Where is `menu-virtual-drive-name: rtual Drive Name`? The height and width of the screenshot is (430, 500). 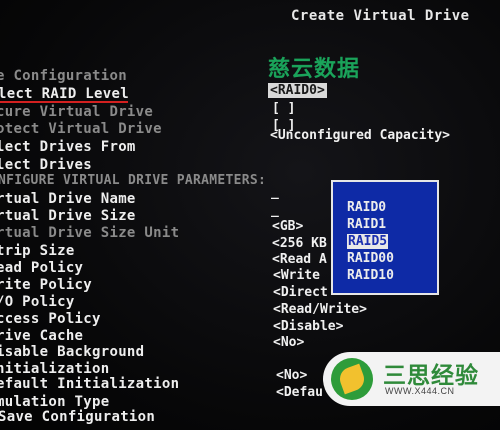 menu-virtual-drive-name: rtual Drive Name is located at coordinates (68, 199).